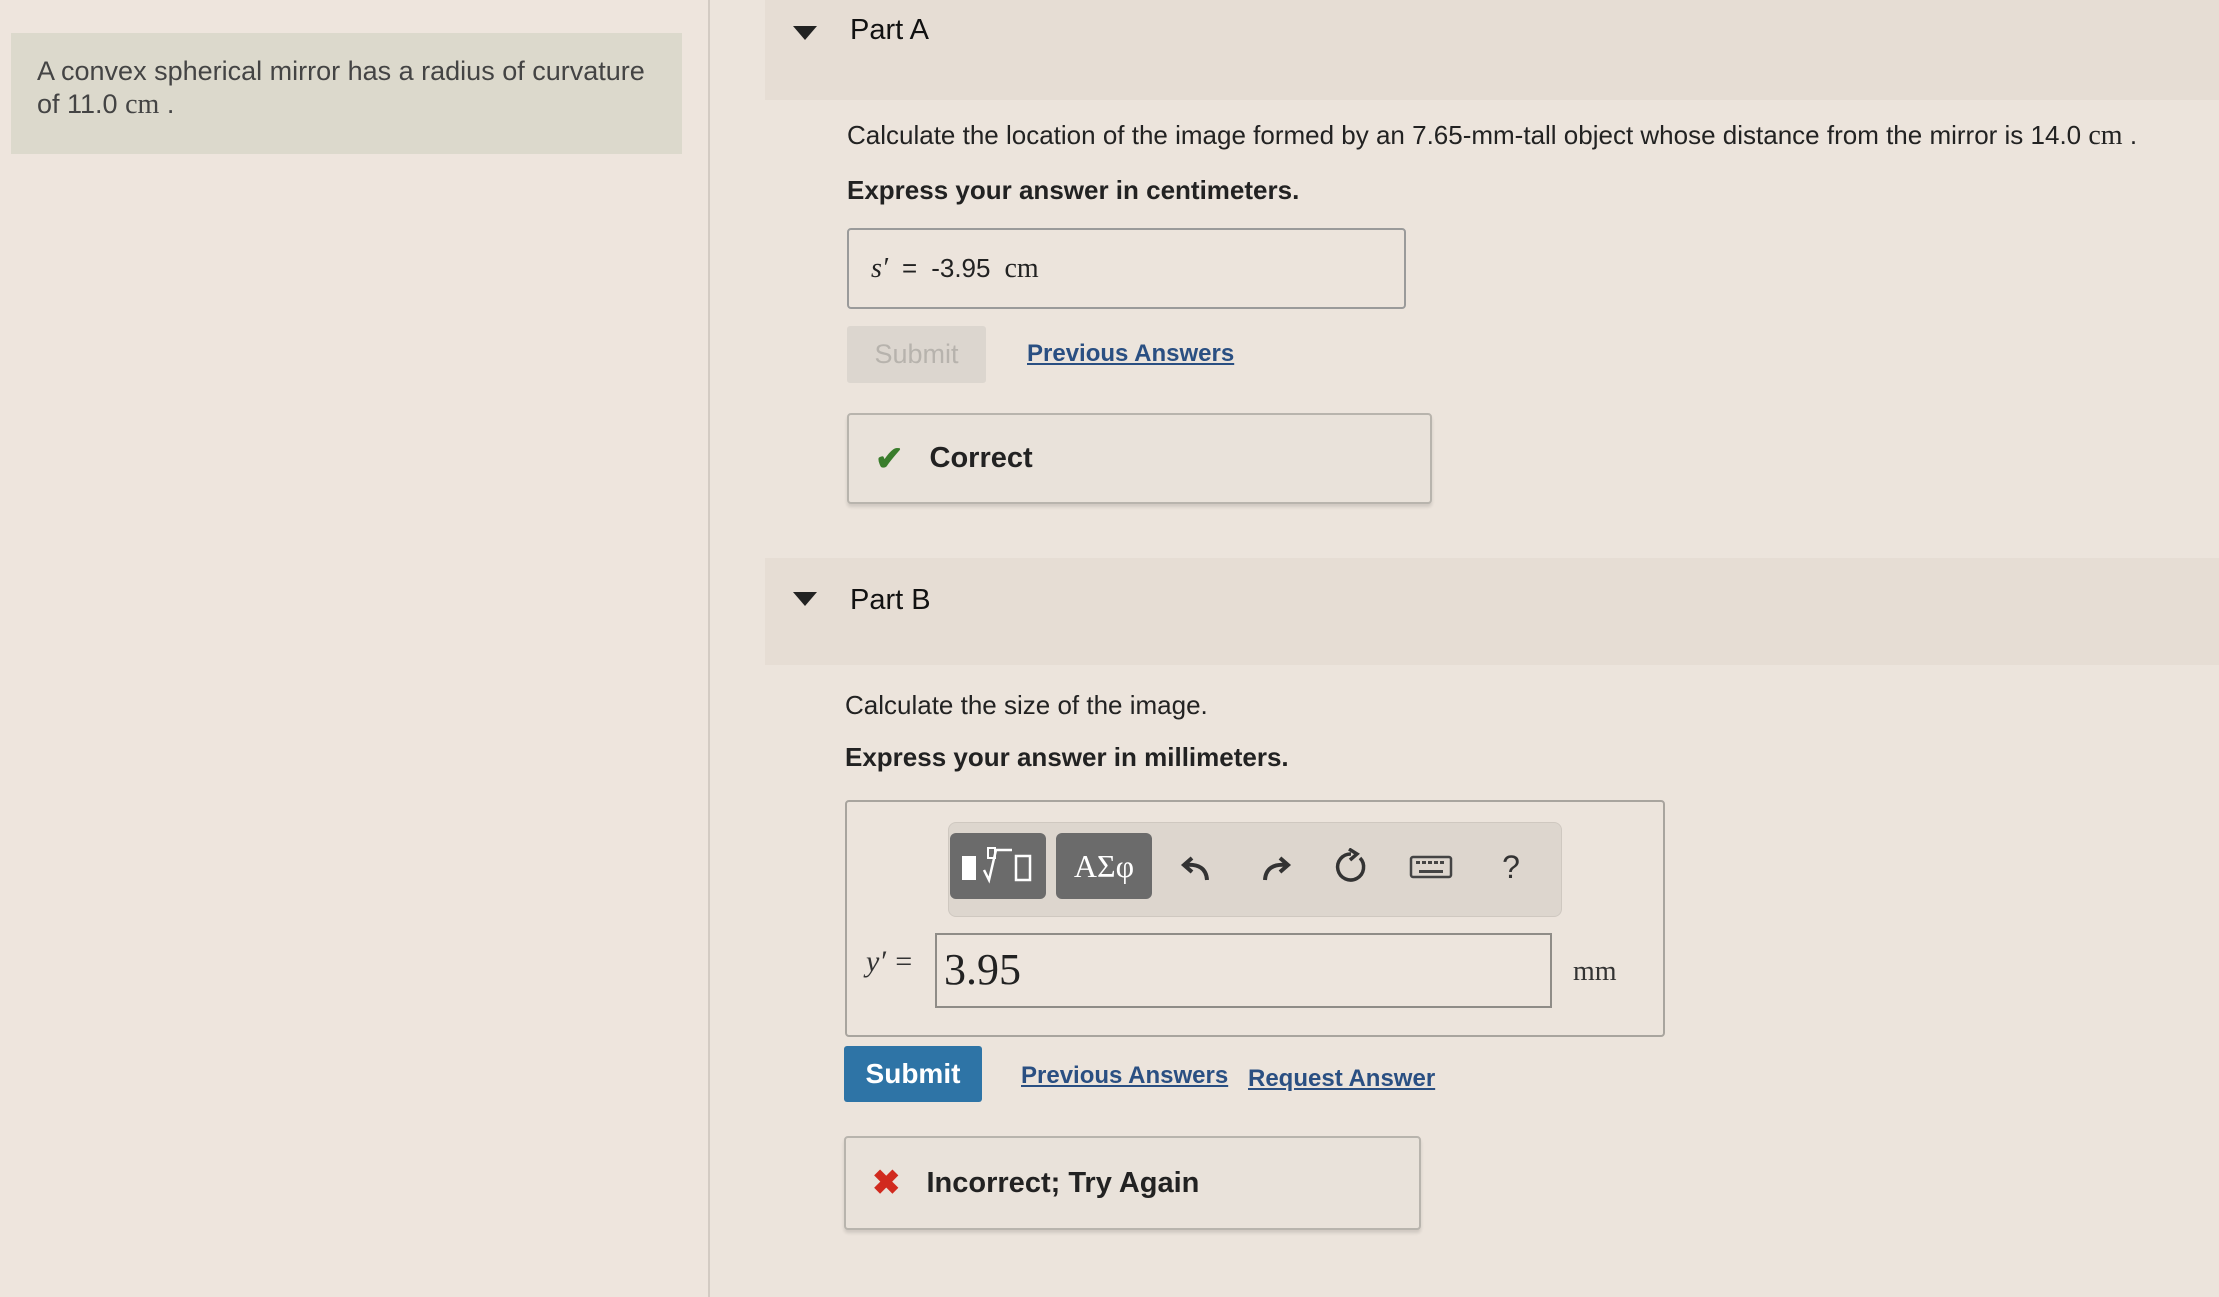  What do you see at coordinates (889, 458) in the screenshot?
I see `checkmark-icon: ✔` at bounding box center [889, 458].